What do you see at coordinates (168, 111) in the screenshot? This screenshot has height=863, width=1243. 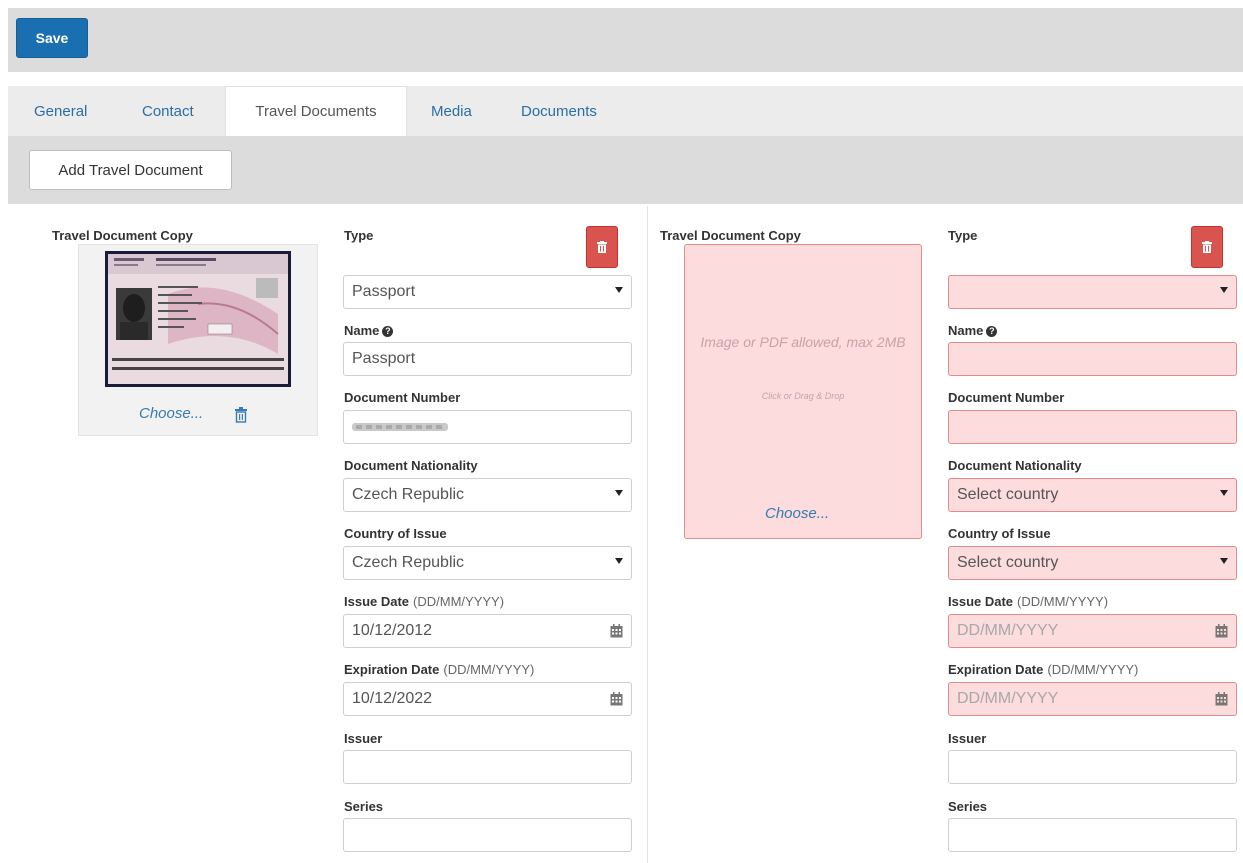 I see `tab-contact: Contact` at bounding box center [168, 111].